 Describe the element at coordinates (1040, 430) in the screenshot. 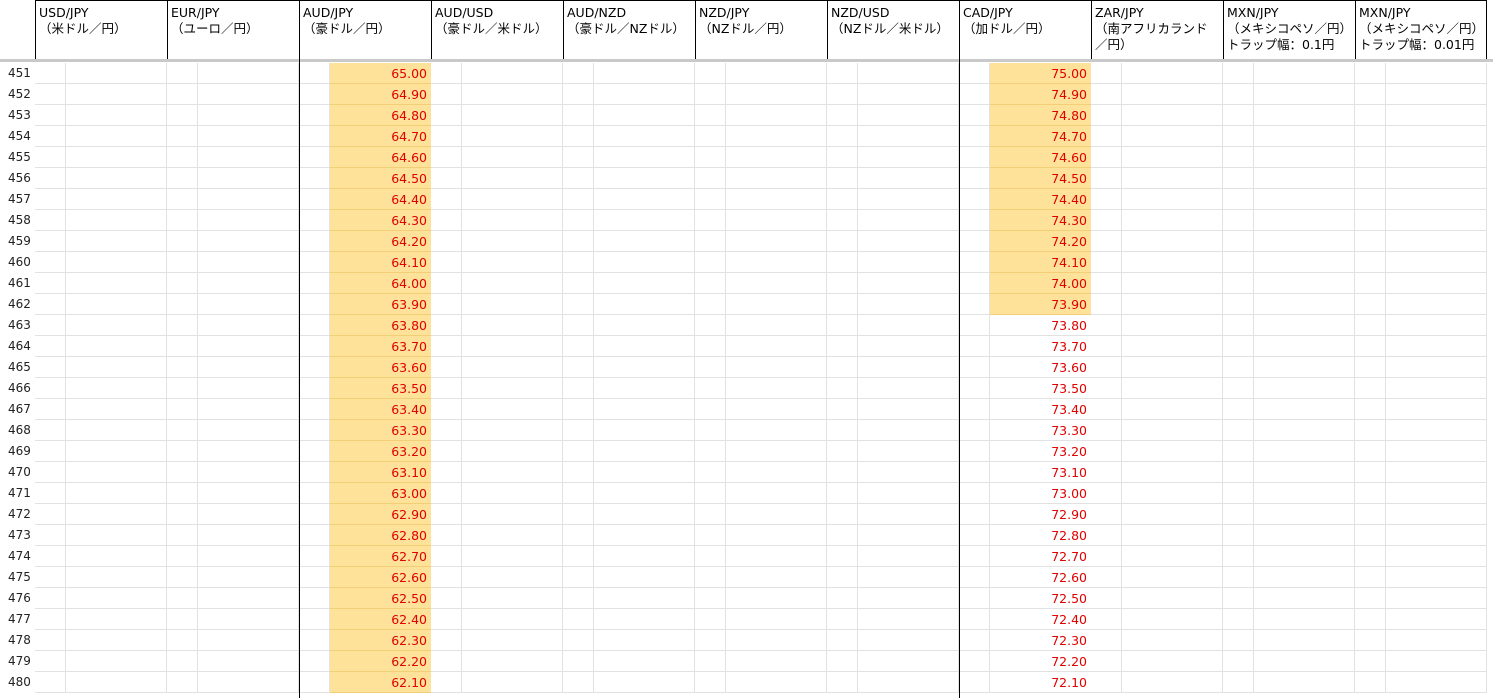

I see `cad-jpy-trap-price: 73.30` at that location.